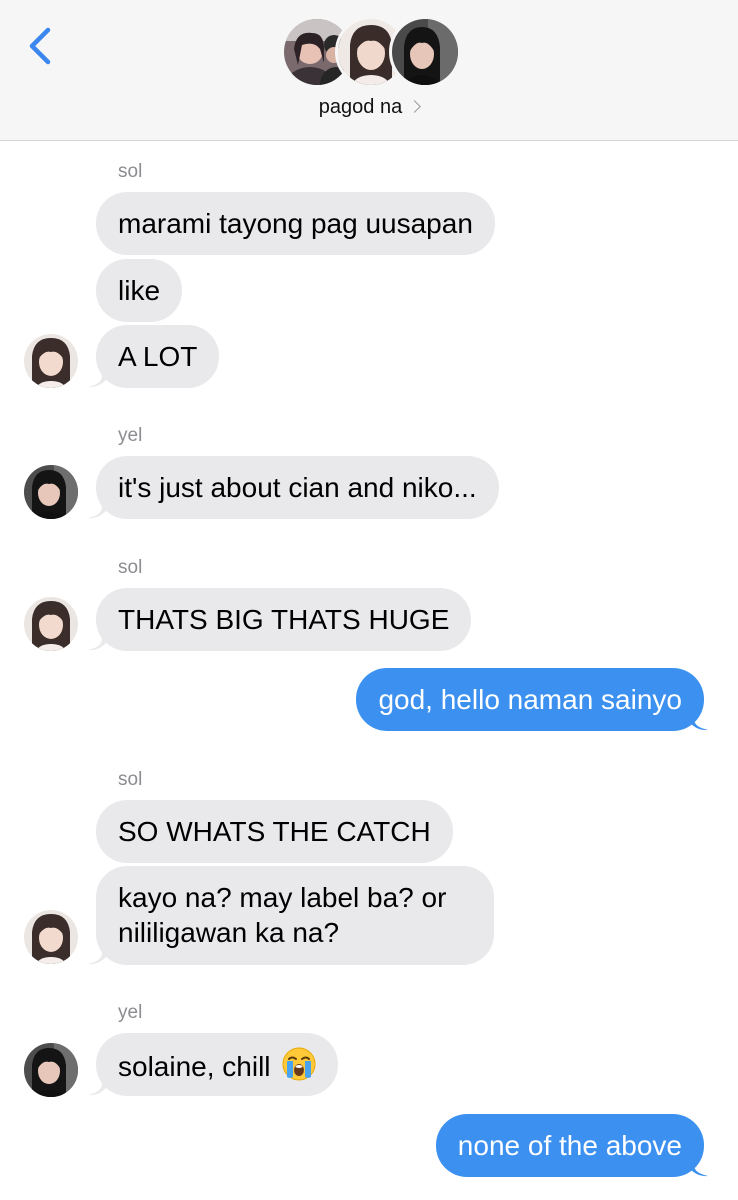 This screenshot has width=738, height=1200. I want to click on message-text: A LOT, so click(158, 356).